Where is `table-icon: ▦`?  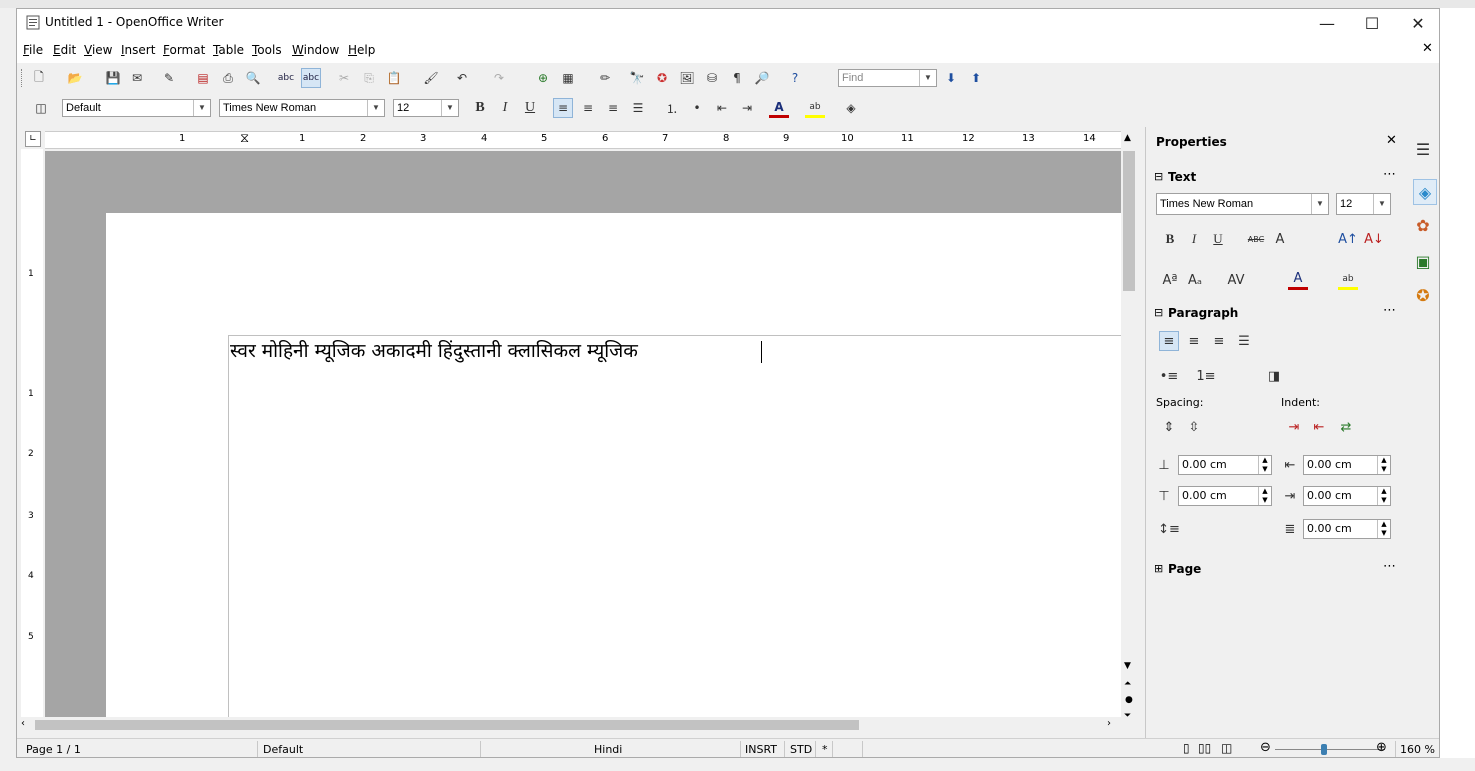 table-icon: ▦ is located at coordinates (568, 78).